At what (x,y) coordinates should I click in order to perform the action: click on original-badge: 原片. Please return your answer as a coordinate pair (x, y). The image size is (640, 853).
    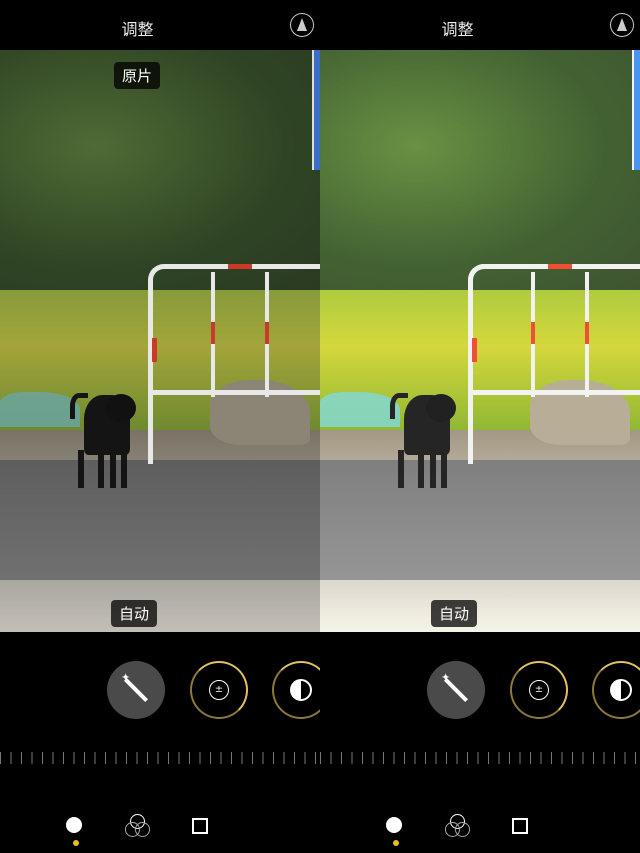
    Looking at the image, I should click on (137, 75).